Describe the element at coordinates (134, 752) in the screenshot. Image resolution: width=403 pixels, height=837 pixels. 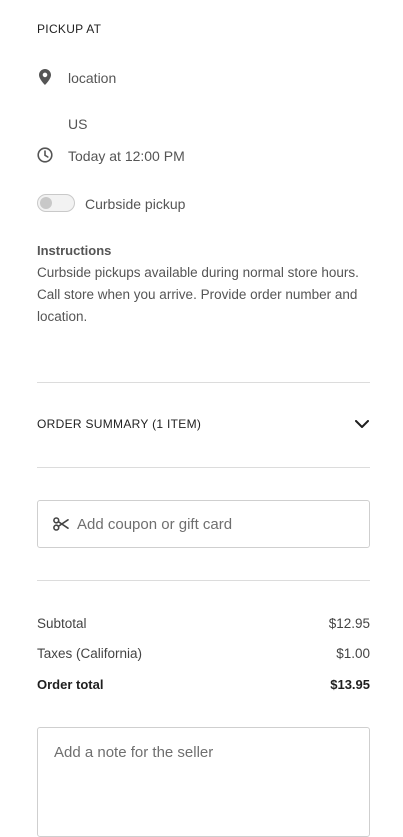
I see `seller-note-placeholder: Add a note for the seller` at that location.